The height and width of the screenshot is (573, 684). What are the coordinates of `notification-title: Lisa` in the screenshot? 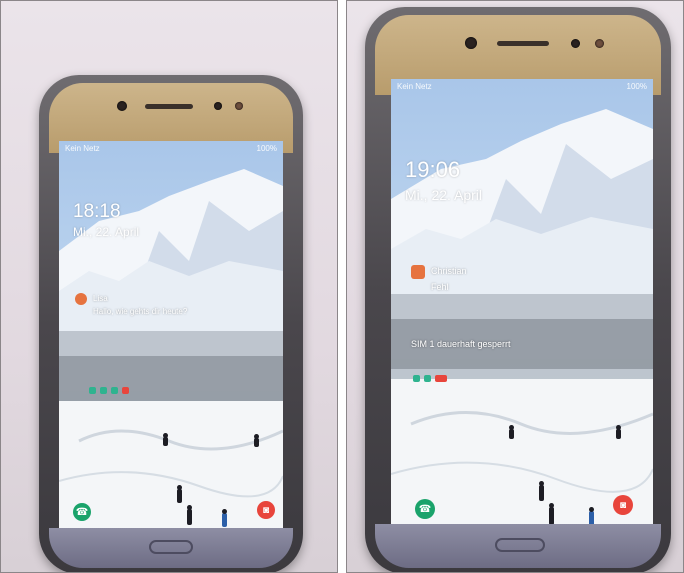 It's located at (100, 298).